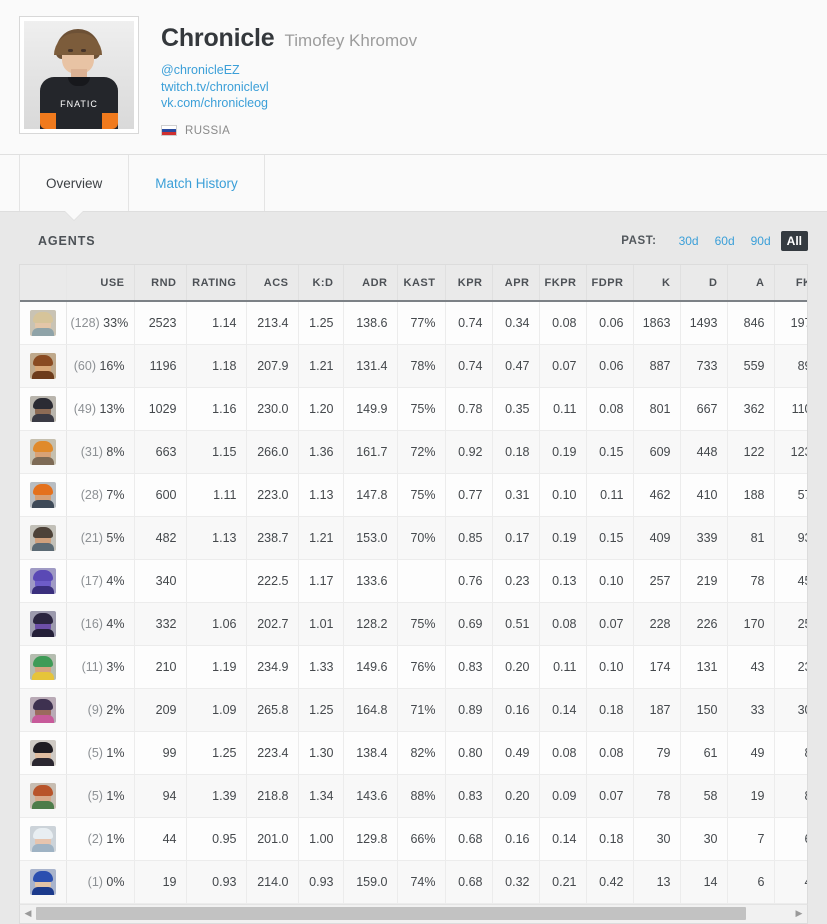  I want to click on cell-rating: 1.06, so click(216, 624).